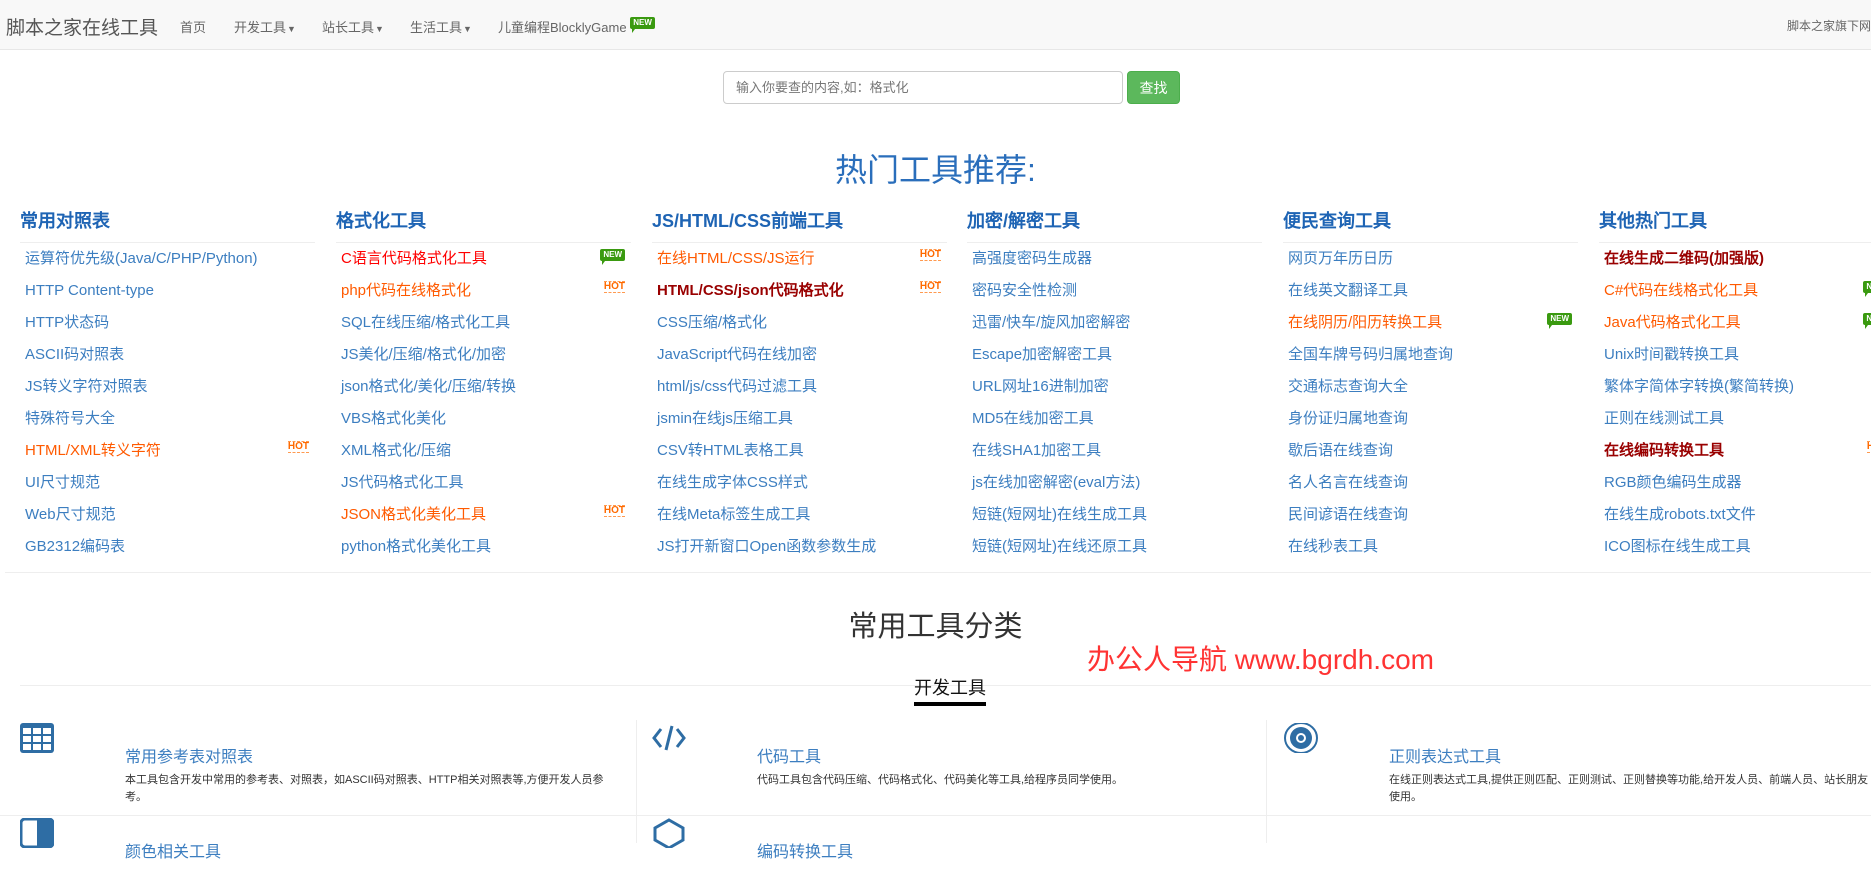 This screenshot has height=873, width=1871. Describe the element at coordinates (1829, 25) in the screenshot. I see `nav-network-link: 脚本之家旗下网` at that location.